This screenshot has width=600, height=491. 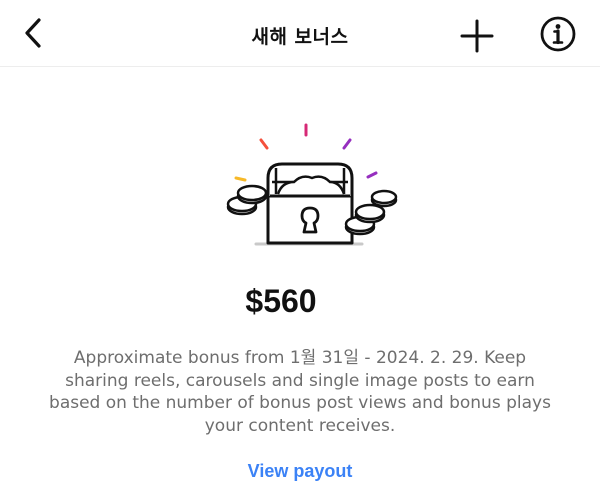 I want to click on header-bar: 새해 보너스, so click(x=300, y=33).